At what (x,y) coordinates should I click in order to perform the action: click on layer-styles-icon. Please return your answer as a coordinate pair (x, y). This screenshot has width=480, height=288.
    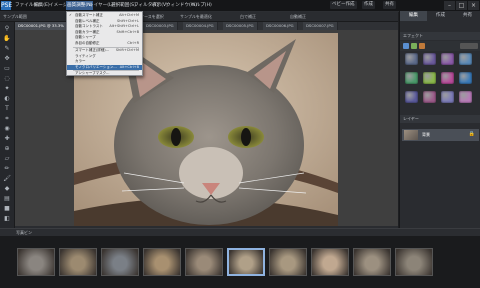
    Looking at the image, I should click on (414, 46).